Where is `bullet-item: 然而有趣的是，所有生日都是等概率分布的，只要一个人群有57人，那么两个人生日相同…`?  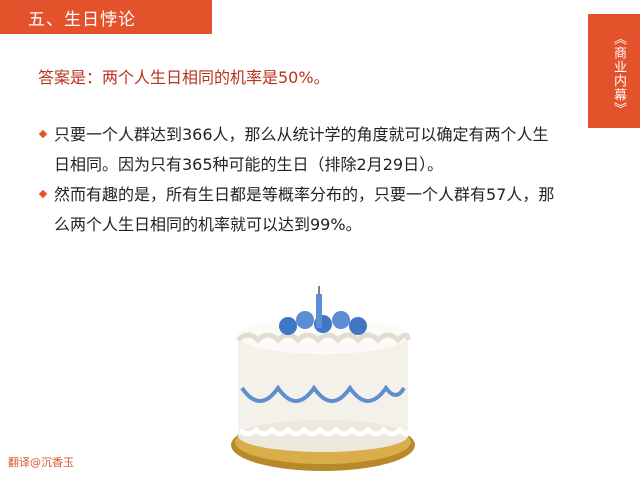
bullet-item: 然而有趣的是，所有生日都是等概率分布的，只要一个人群有57人，那么两个人生日相同… is located at coordinates (298, 210).